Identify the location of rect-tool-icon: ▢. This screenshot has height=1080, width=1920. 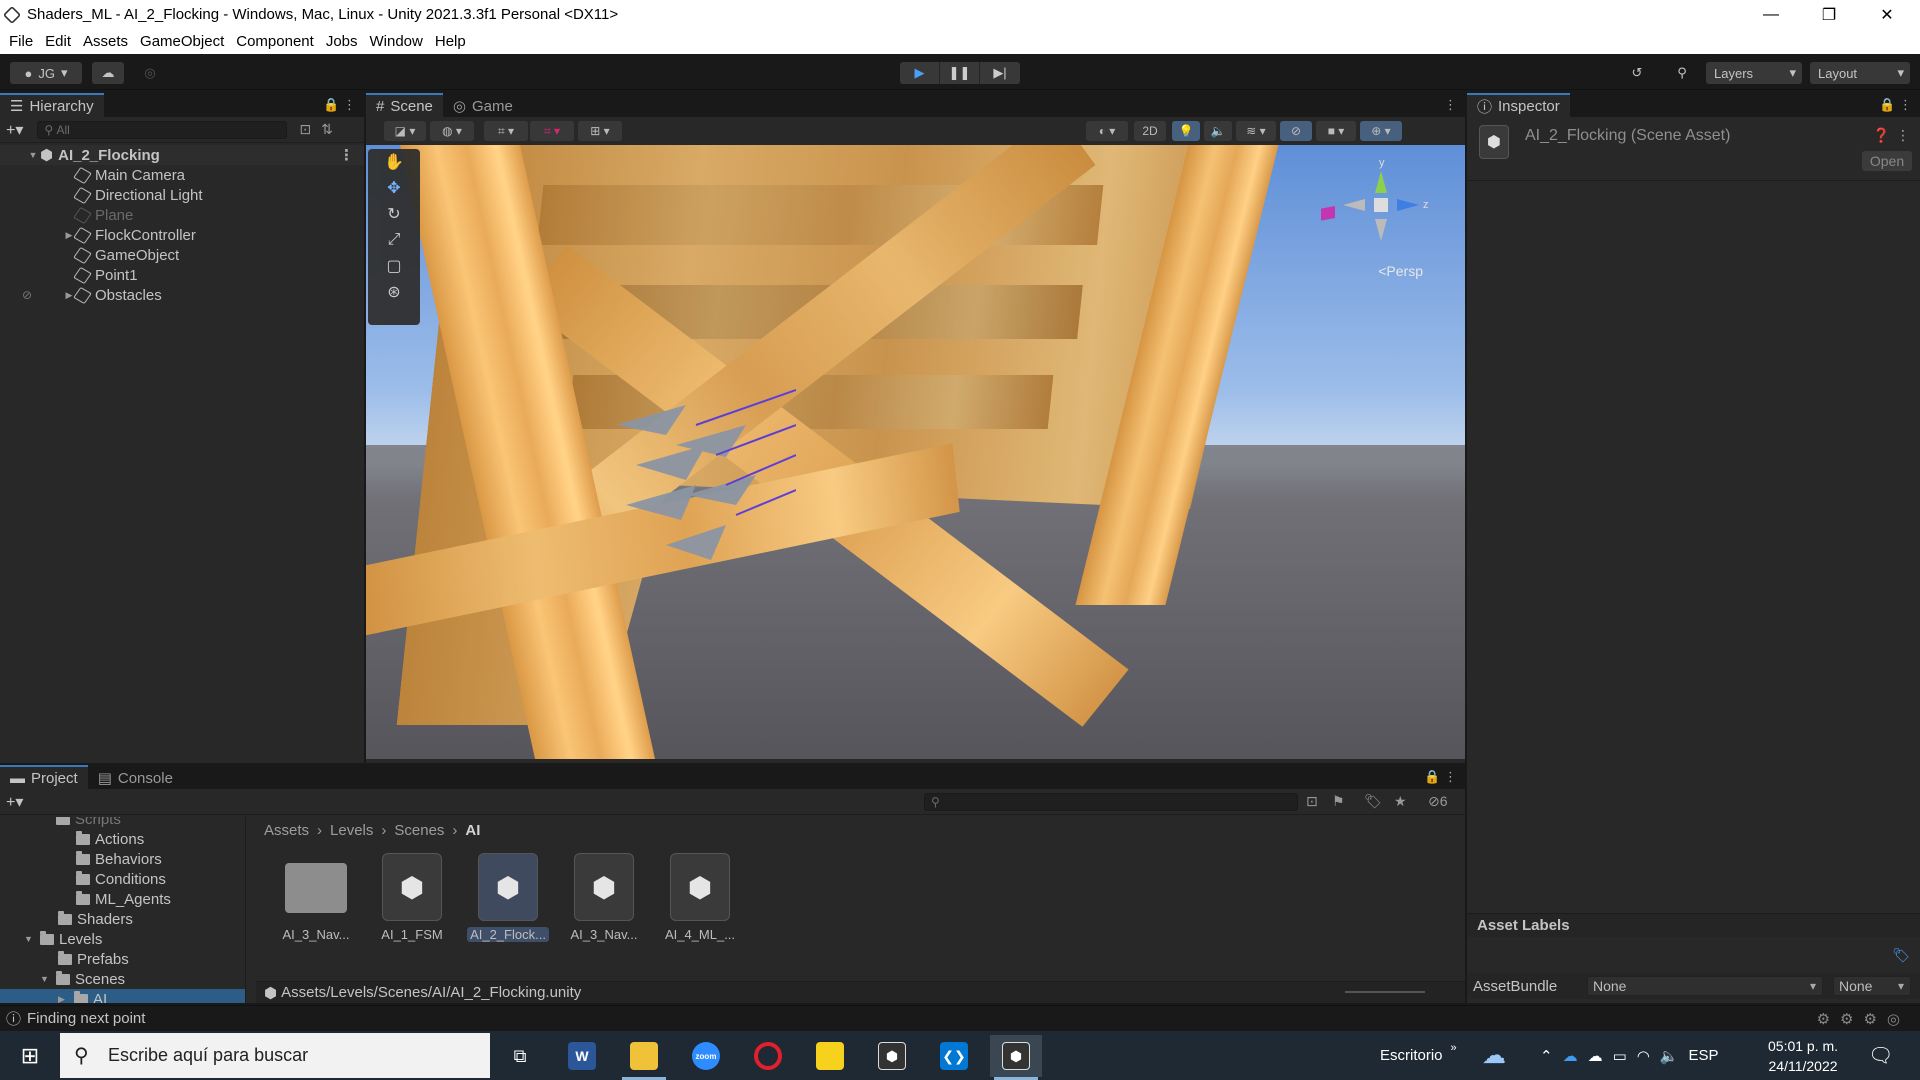
(394, 266).